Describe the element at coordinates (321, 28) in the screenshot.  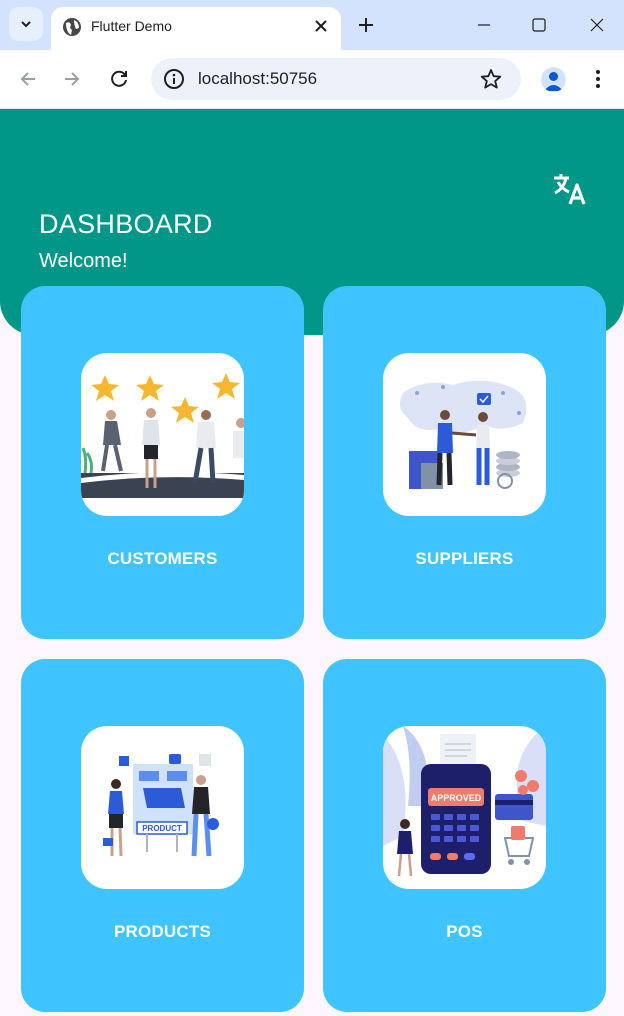
I see `close-icon` at that location.